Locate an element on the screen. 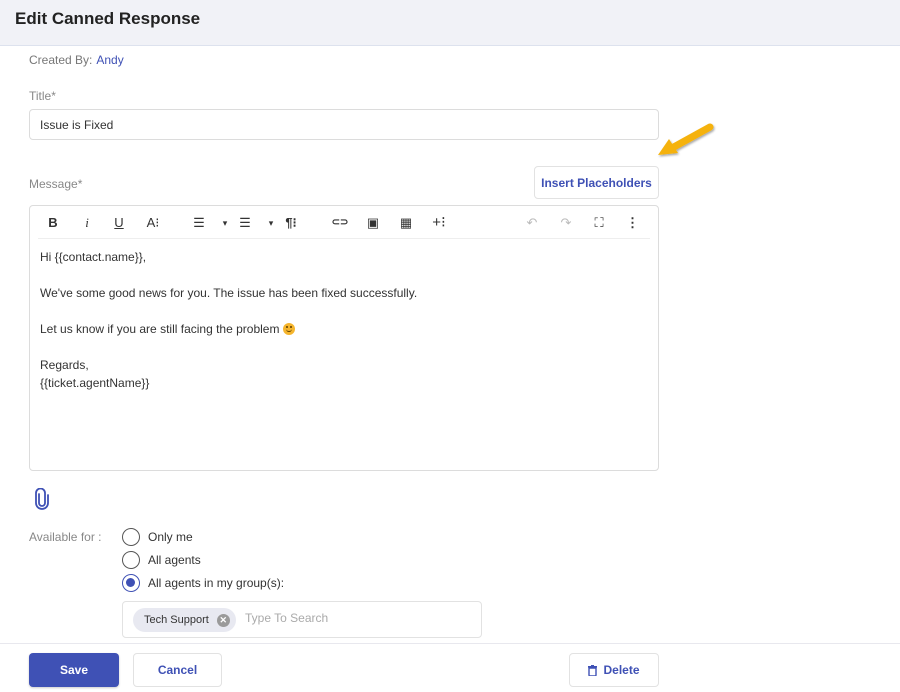 Image resolution: width=900 pixels, height=692 pixels. paperclip-icon is located at coordinates (42, 499).